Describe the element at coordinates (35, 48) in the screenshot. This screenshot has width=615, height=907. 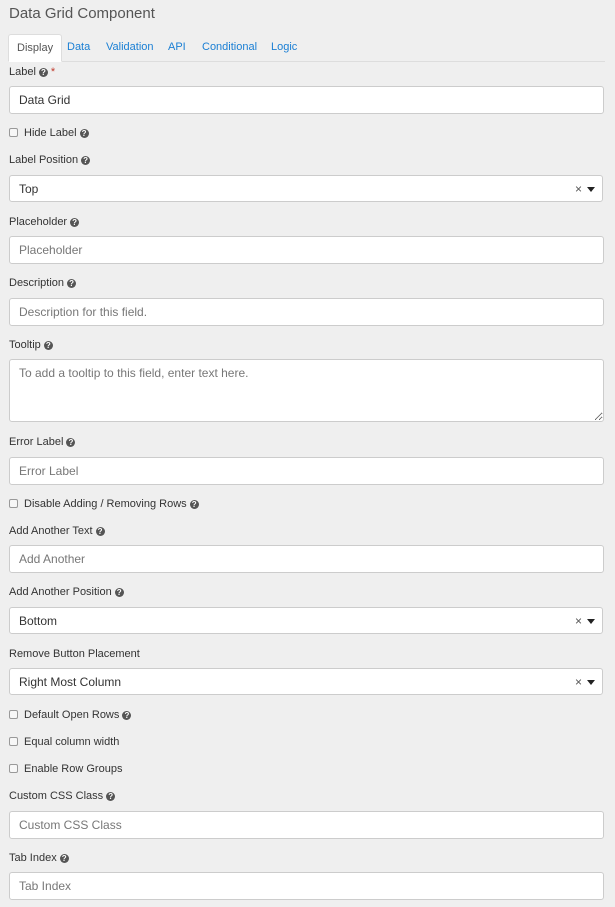
I see `tab-display: Display` at that location.